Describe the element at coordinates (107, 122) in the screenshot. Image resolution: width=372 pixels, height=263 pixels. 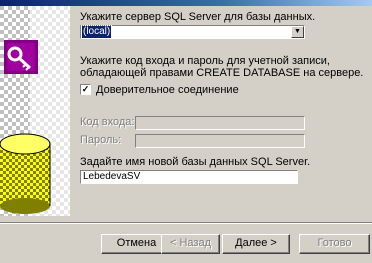
I see `login-label: Код входа:` at that location.